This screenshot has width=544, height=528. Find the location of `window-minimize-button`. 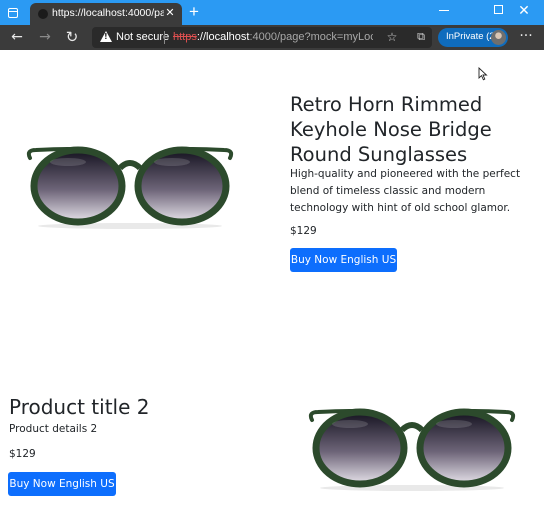

window-minimize-button is located at coordinates (444, 10).